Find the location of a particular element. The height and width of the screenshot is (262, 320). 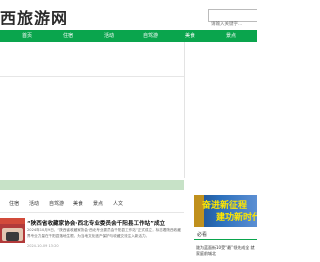

tab-food: 美食 is located at coordinates (78, 203).